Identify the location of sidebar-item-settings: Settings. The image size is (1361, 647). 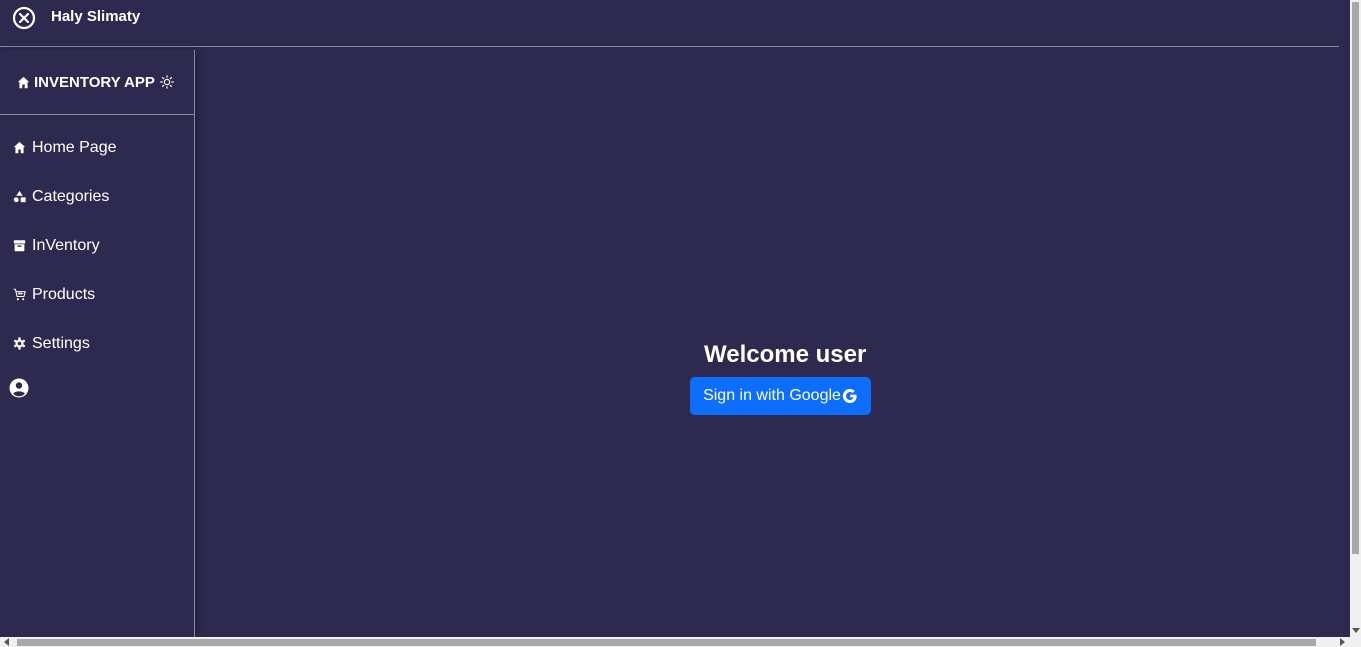
(97, 343).